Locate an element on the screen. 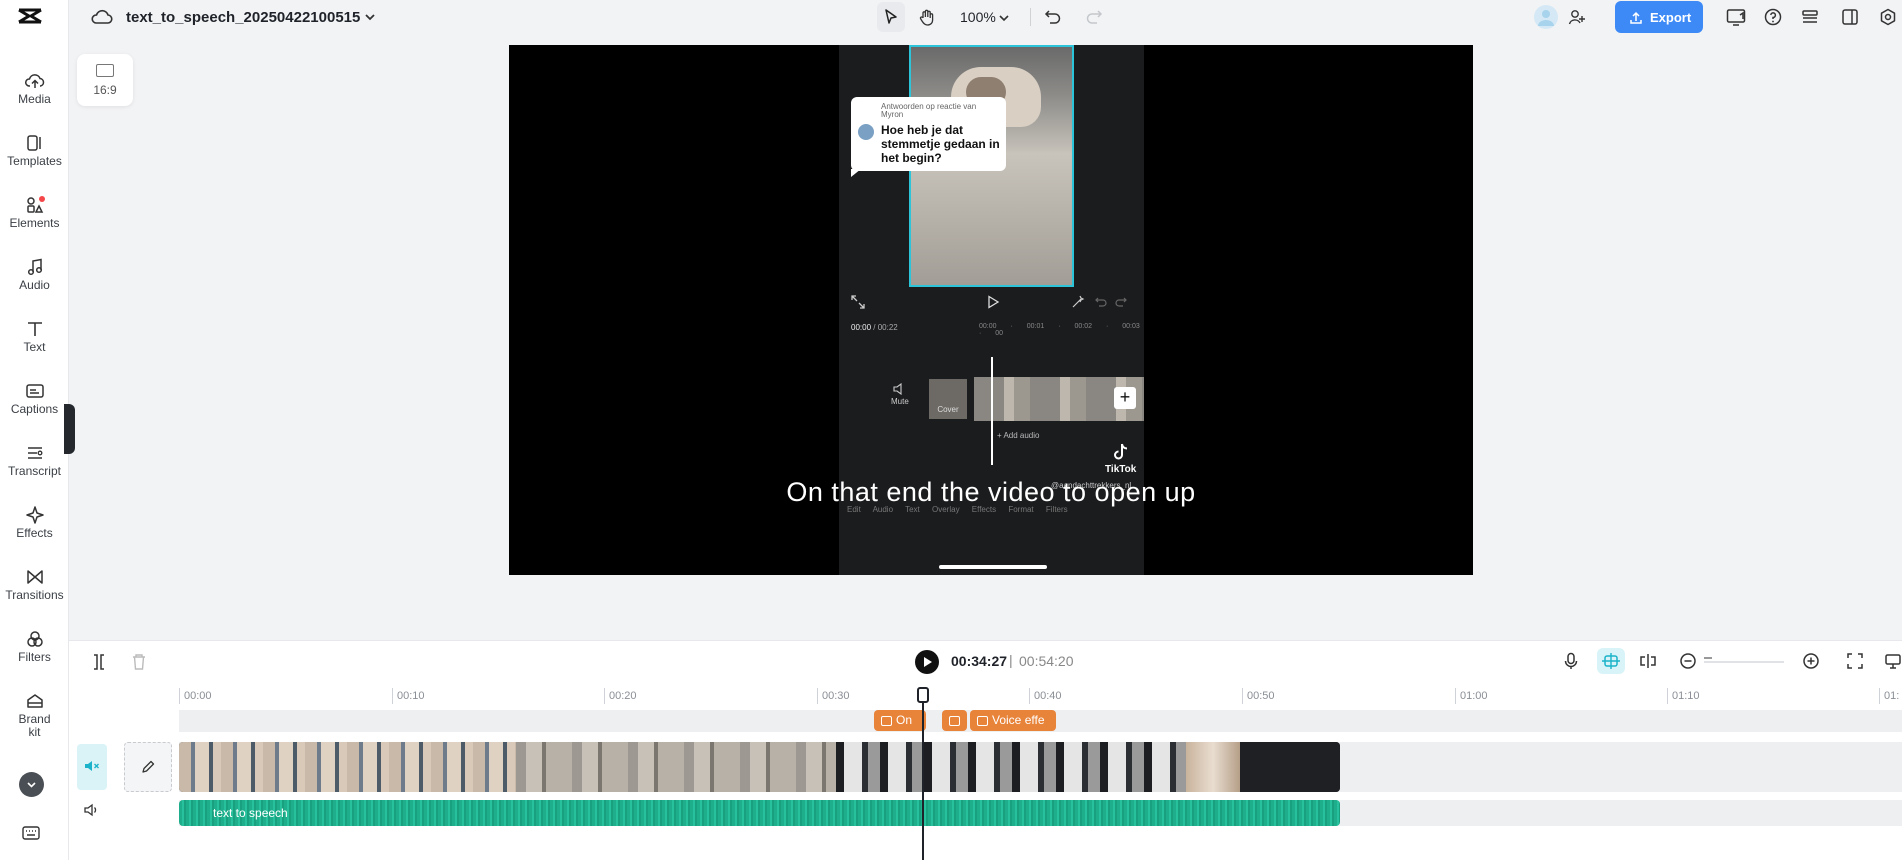 This screenshot has width=1902, height=860. sidebar-item-transcript: Transcript is located at coordinates (34, 461).